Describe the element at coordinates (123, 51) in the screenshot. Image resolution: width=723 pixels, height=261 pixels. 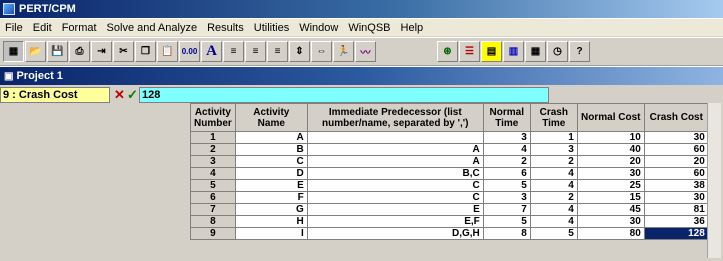
I see `cut-icon: ✂` at that location.